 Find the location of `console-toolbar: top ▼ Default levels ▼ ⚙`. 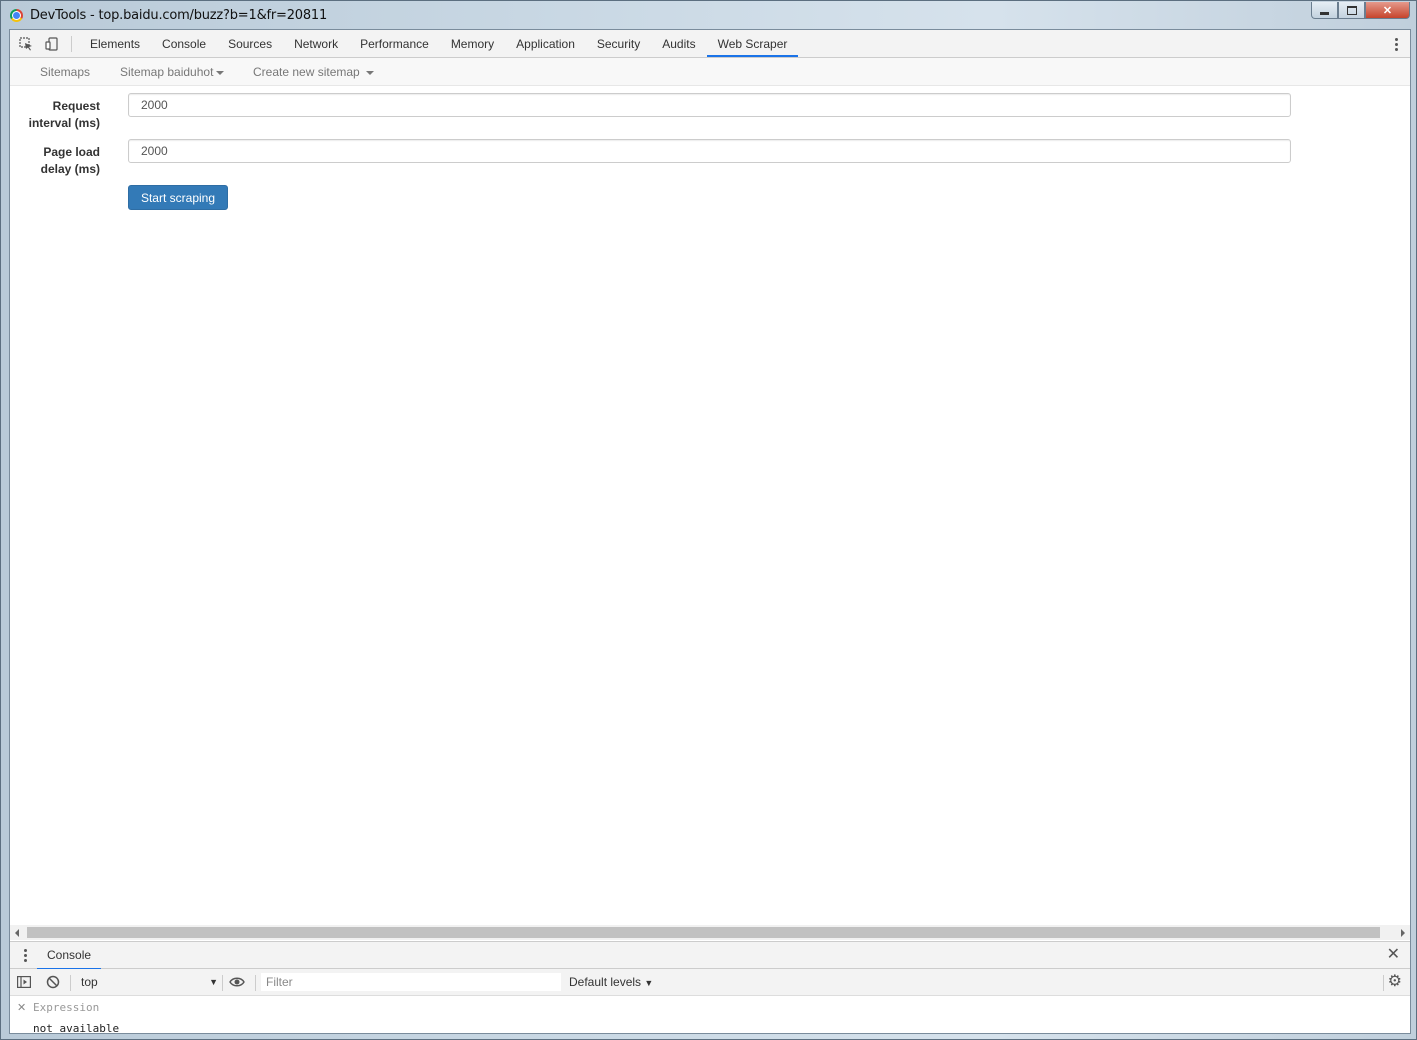

console-toolbar: top ▼ Default levels ▼ ⚙ is located at coordinates (710, 982).